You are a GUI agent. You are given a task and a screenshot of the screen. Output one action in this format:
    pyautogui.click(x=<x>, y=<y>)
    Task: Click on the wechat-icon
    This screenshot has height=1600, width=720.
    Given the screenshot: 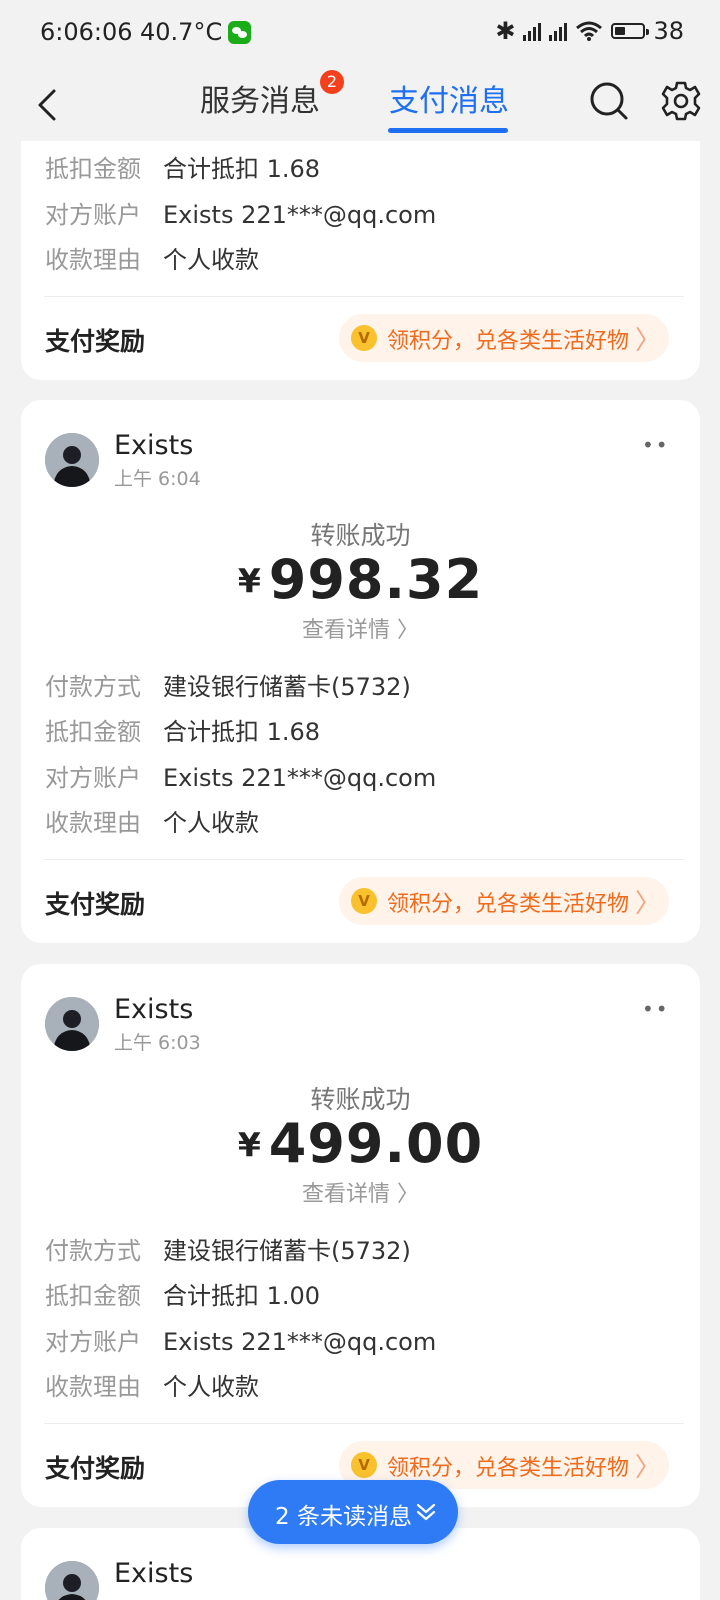 What is the action you would take?
    pyautogui.click(x=239, y=32)
    